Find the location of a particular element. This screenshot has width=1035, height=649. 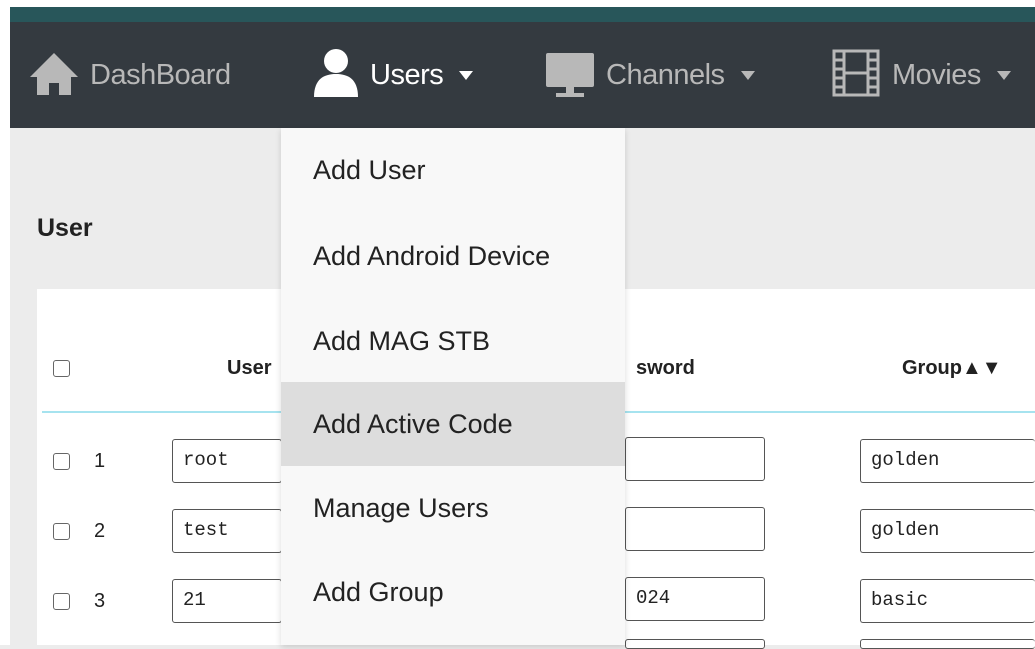

row-number: 2 is located at coordinates (100, 531).